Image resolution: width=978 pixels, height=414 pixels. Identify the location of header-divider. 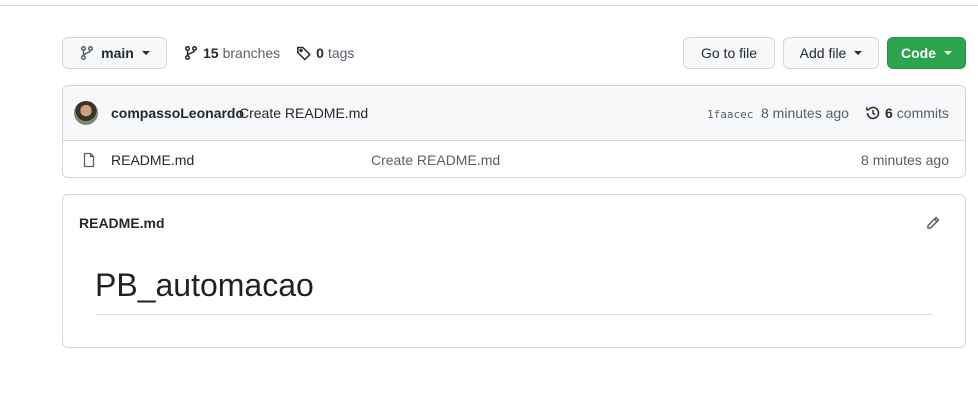
(489, 3).